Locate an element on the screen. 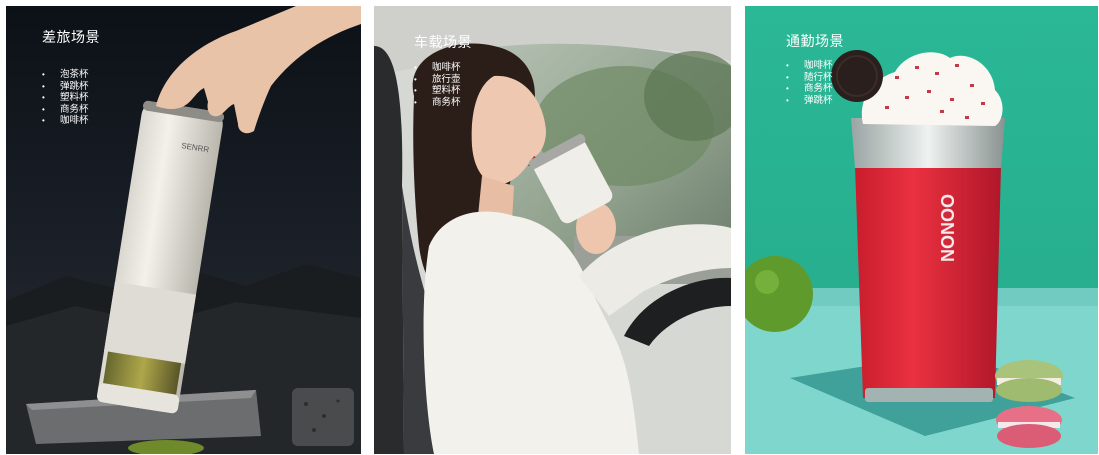 The image size is (1099, 455). commute-scene-caption: 通勤场景 咖啡杯 随行杯 商务杯 弹跳杯 is located at coordinates (815, 68).